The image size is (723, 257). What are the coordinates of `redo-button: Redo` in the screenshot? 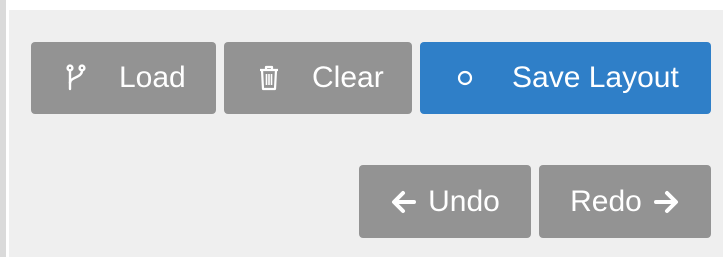 It's located at (625, 201).